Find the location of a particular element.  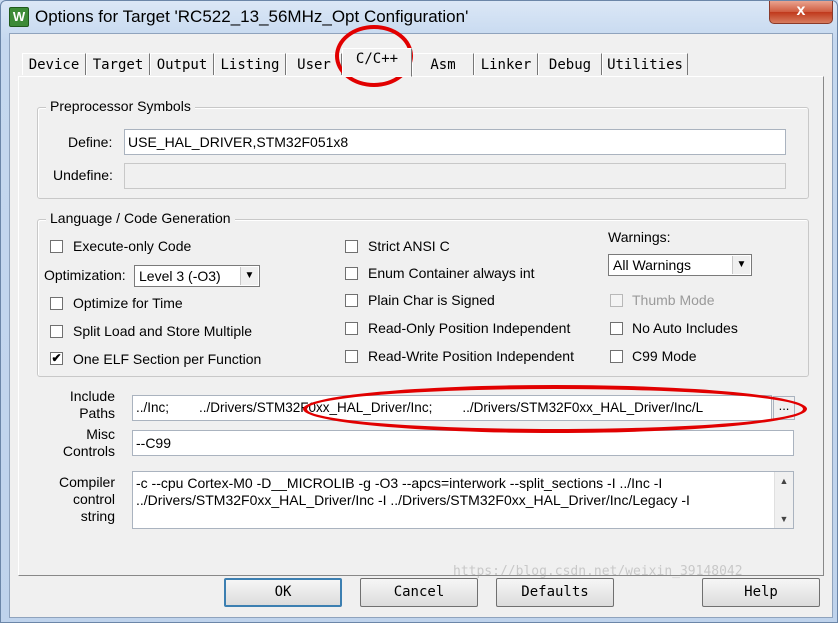

ropi-label: Read-Only Position Independent is located at coordinates (469, 328).